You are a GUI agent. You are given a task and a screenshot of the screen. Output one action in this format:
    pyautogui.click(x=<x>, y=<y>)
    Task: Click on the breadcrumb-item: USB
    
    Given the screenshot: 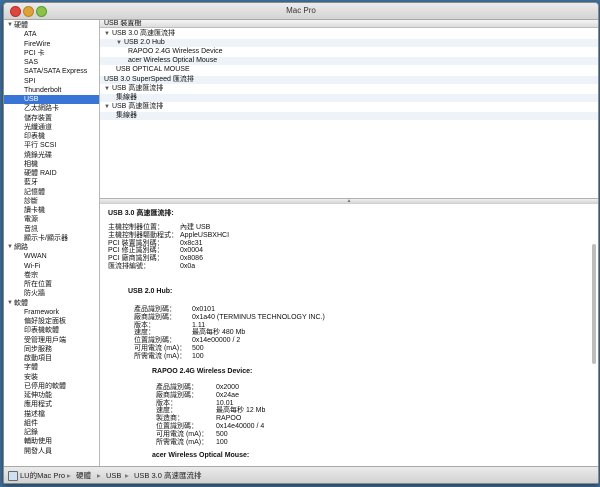 What is the action you would take?
    pyautogui.click(x=113, y=475)
    